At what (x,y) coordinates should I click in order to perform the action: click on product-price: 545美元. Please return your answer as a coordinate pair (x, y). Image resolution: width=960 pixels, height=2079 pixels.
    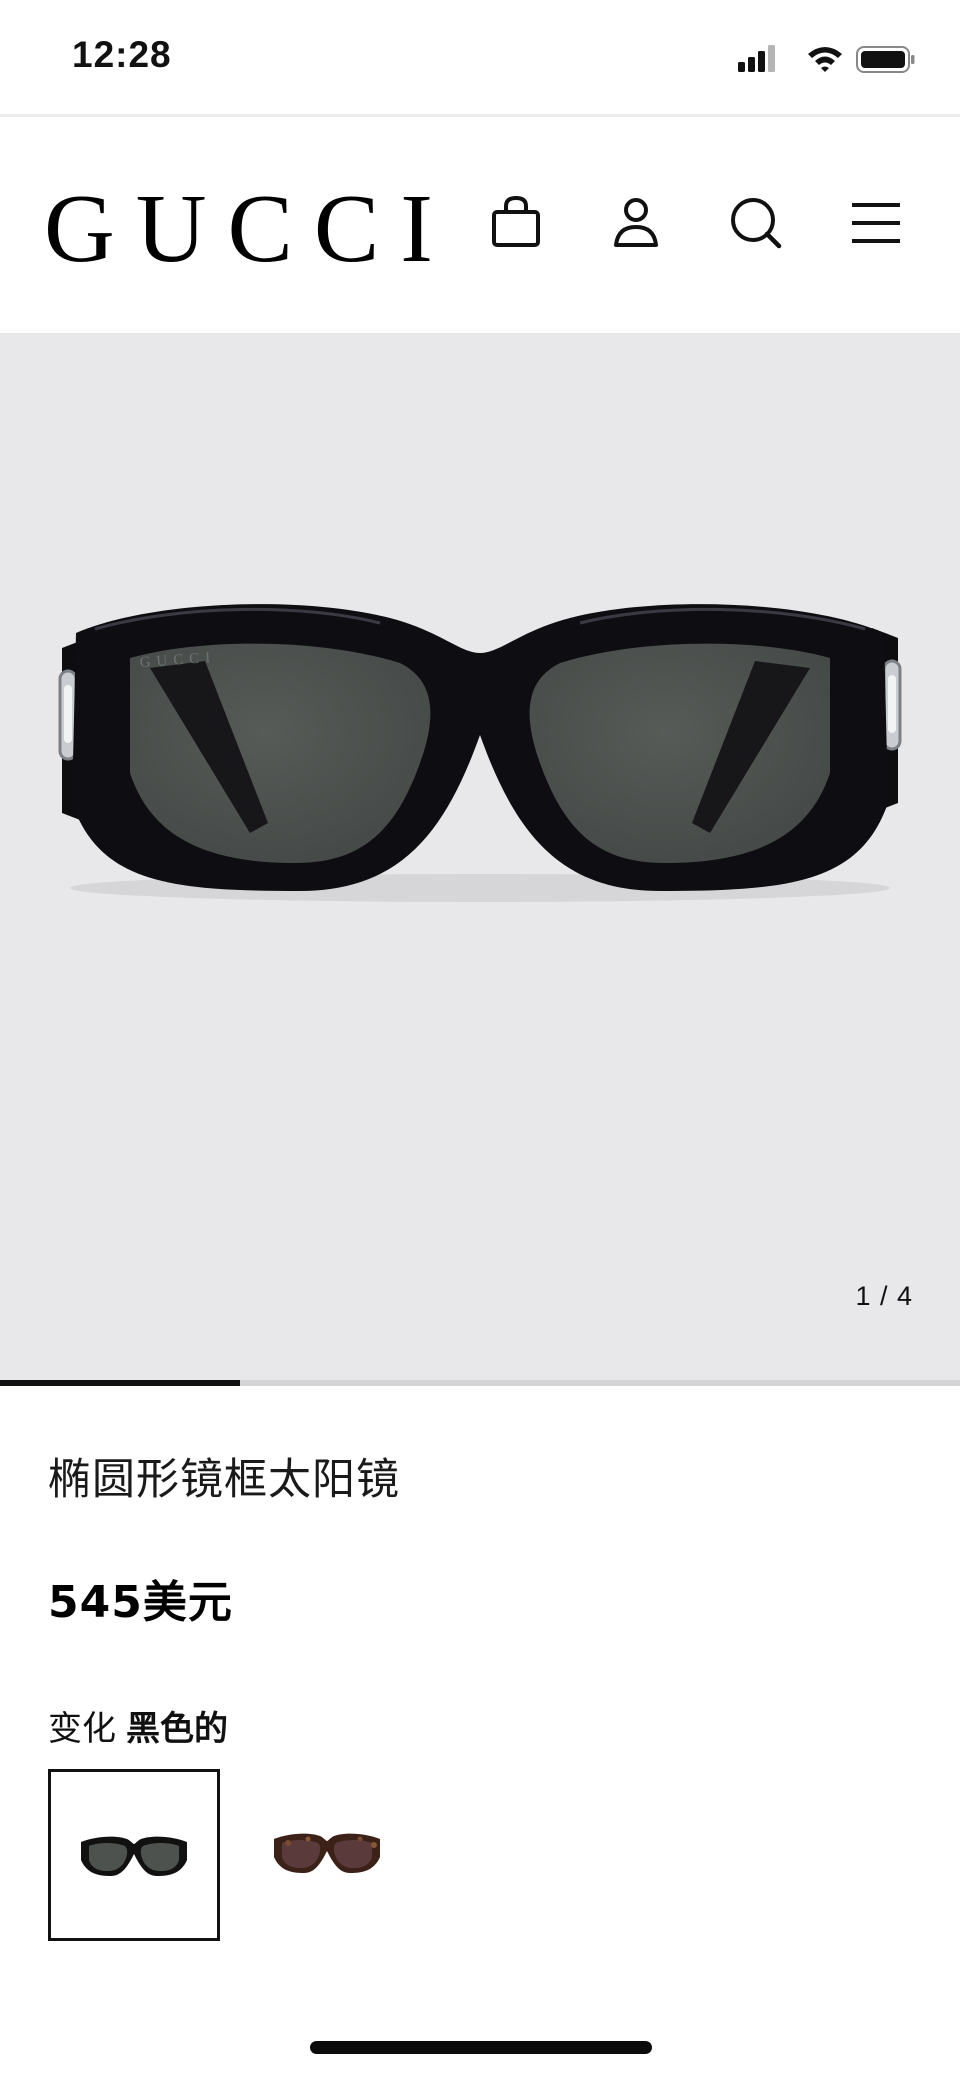
    Looking at the image, I should click on (140, 1602).